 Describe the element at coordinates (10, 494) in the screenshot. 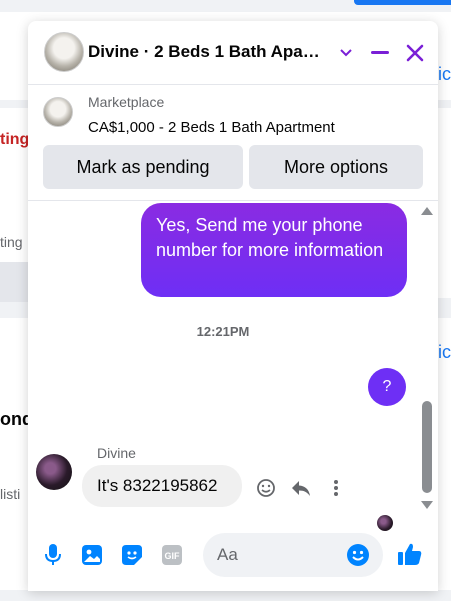

I see `background-text: listi` at that location.